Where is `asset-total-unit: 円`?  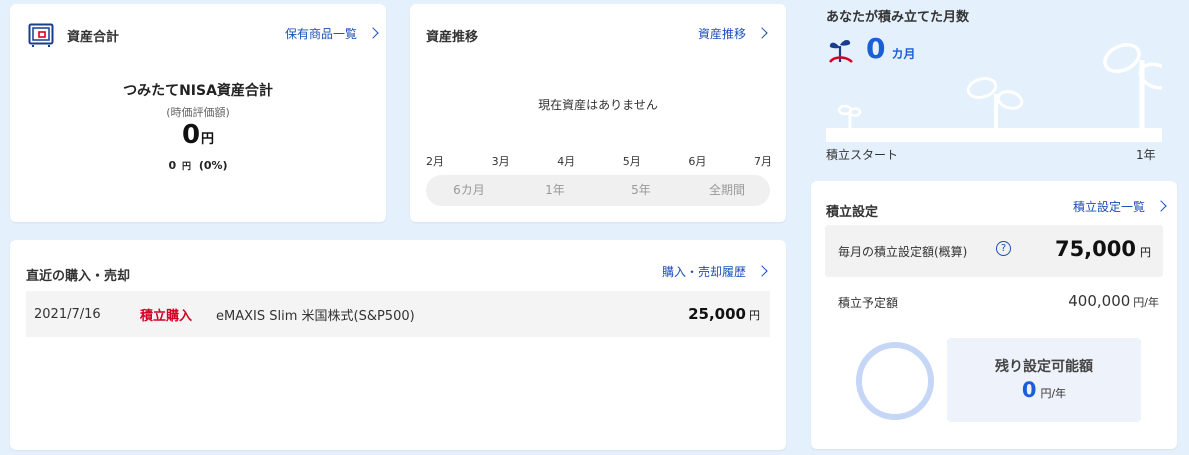 asset-total-unit: 円 is located at coordinates (208, 139).